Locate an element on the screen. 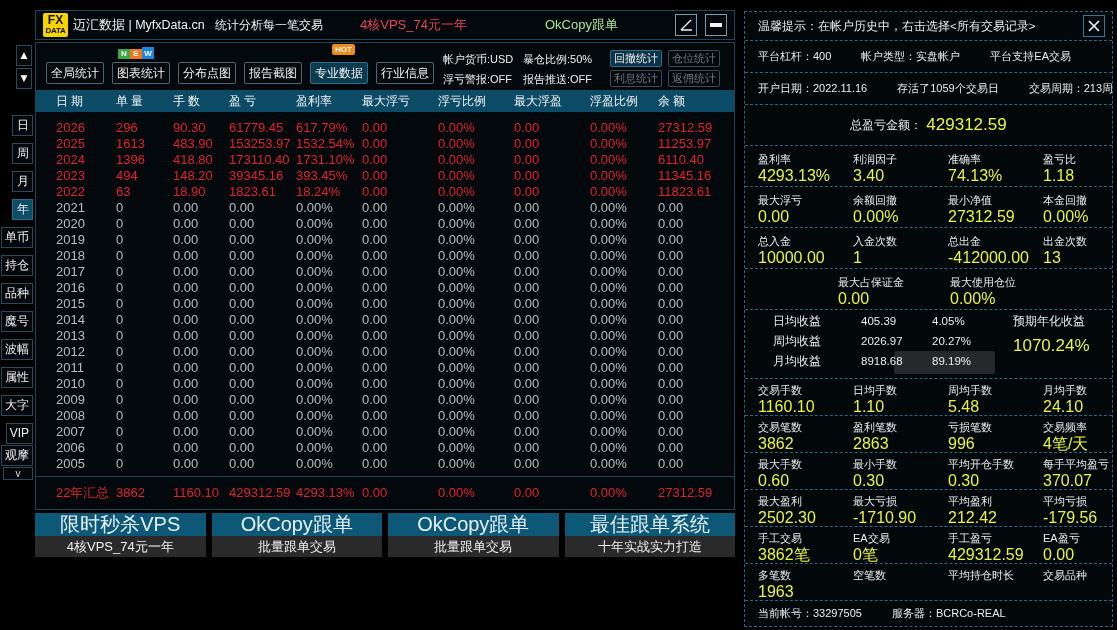 The width and height of the screenshot is (1117, 630). stat-value: 1963 is located at coordinates (776, 591).